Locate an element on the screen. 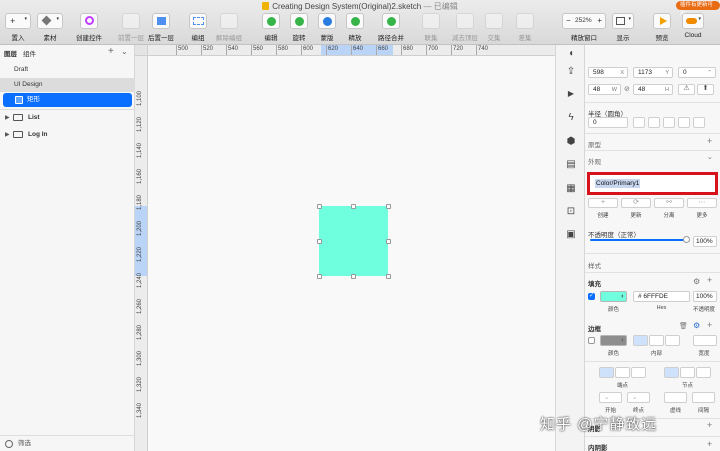 The image size is (720, 451). crop-icon: ⊡ is located at coordinates (571, 212).